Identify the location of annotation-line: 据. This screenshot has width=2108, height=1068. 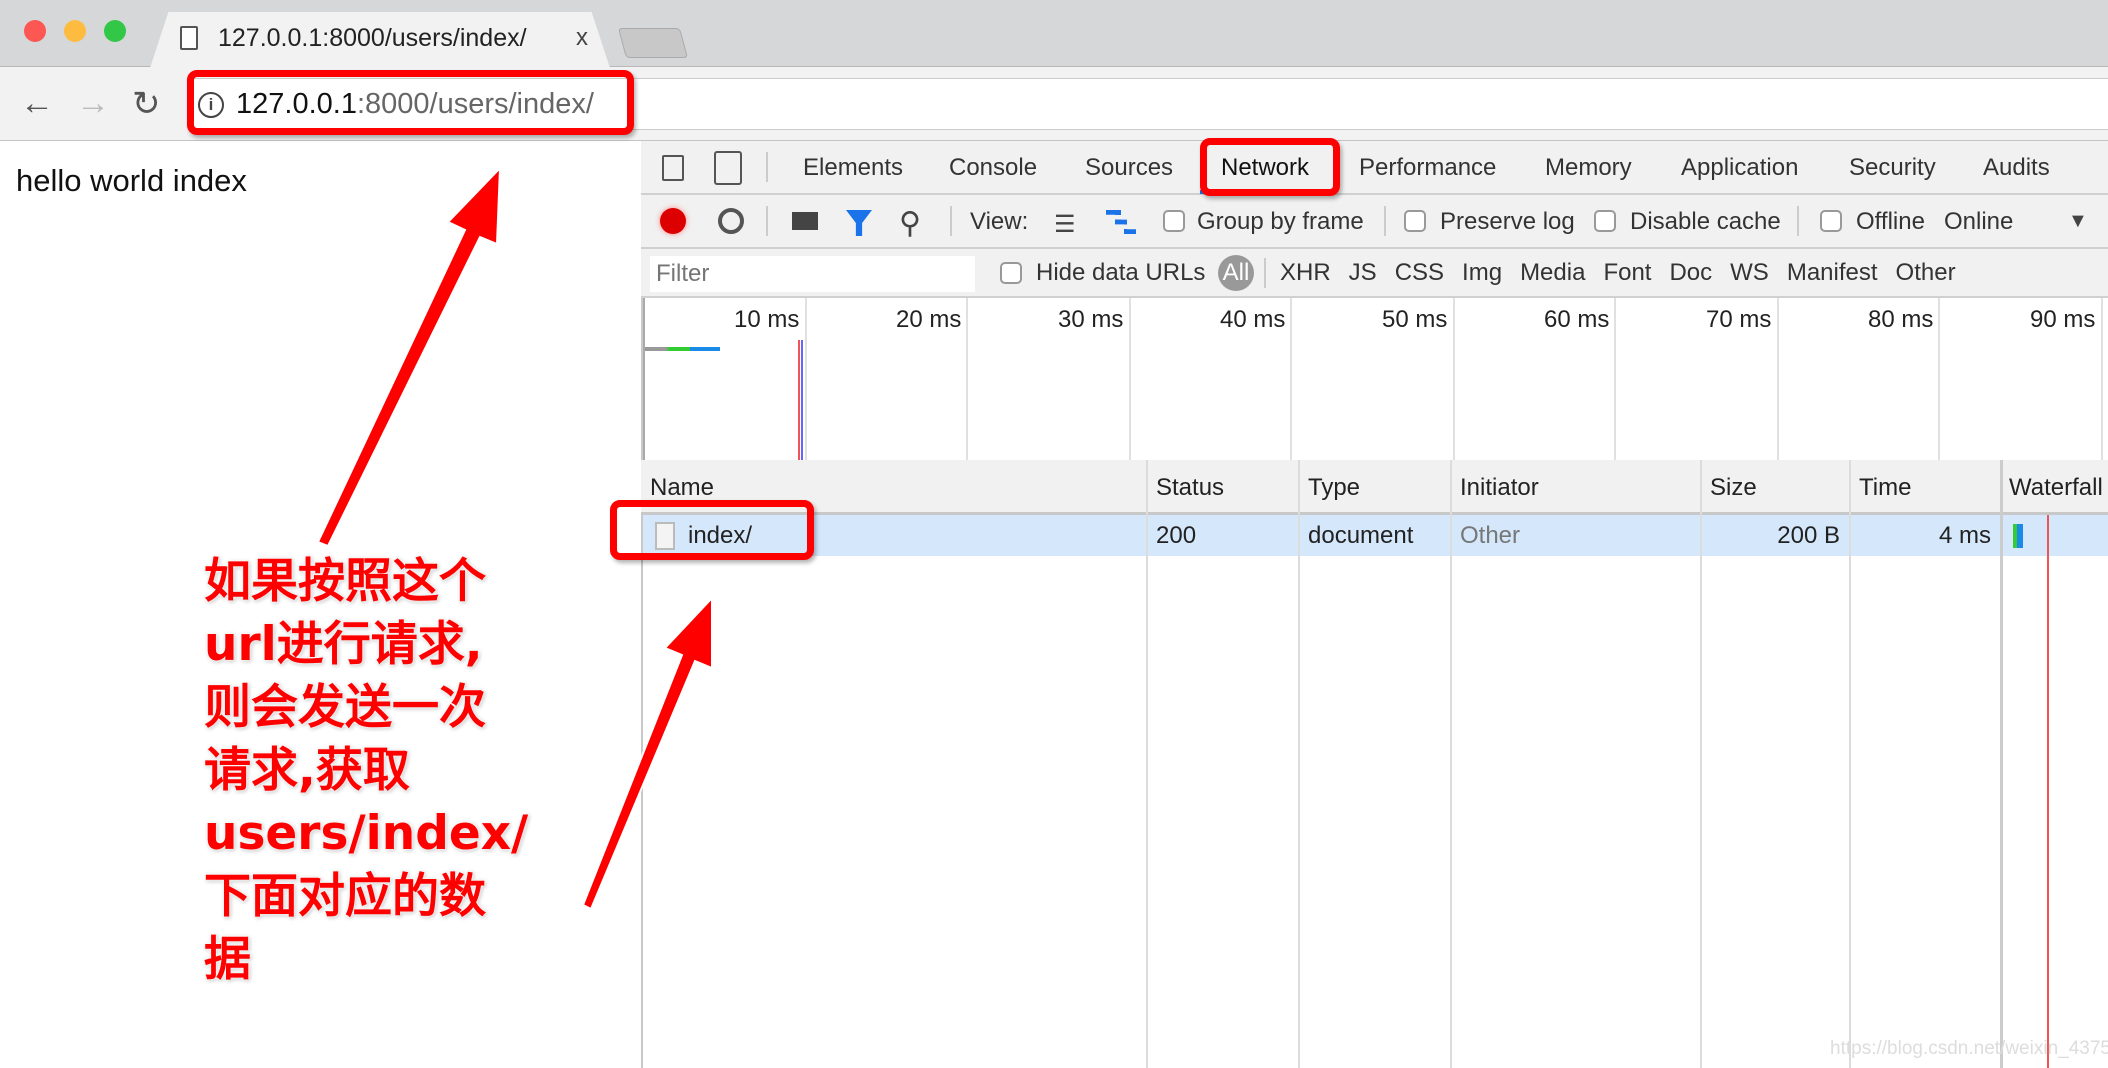
(227, 959).